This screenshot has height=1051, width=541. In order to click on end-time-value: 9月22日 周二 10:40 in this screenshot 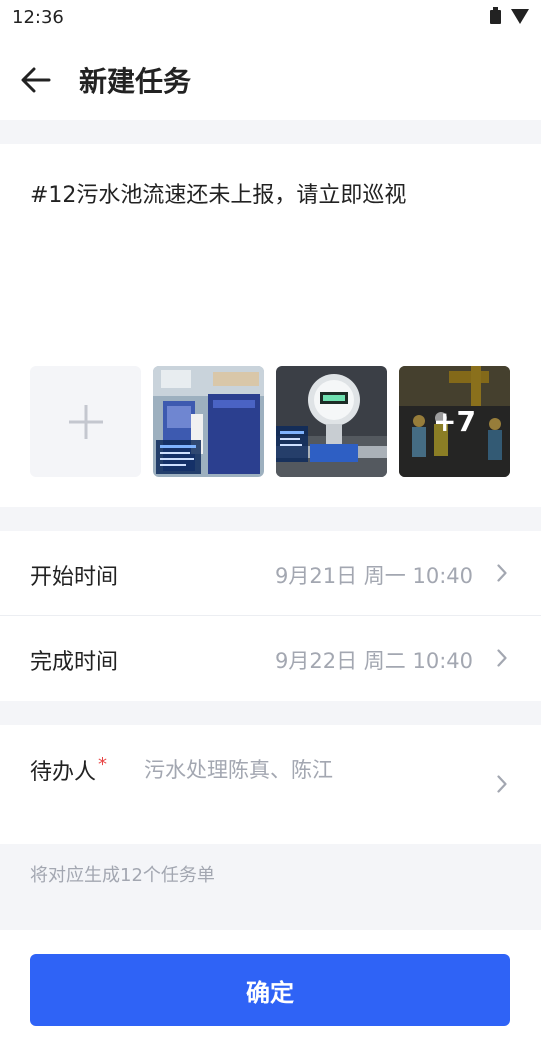, I will do `click(374, 661)`.